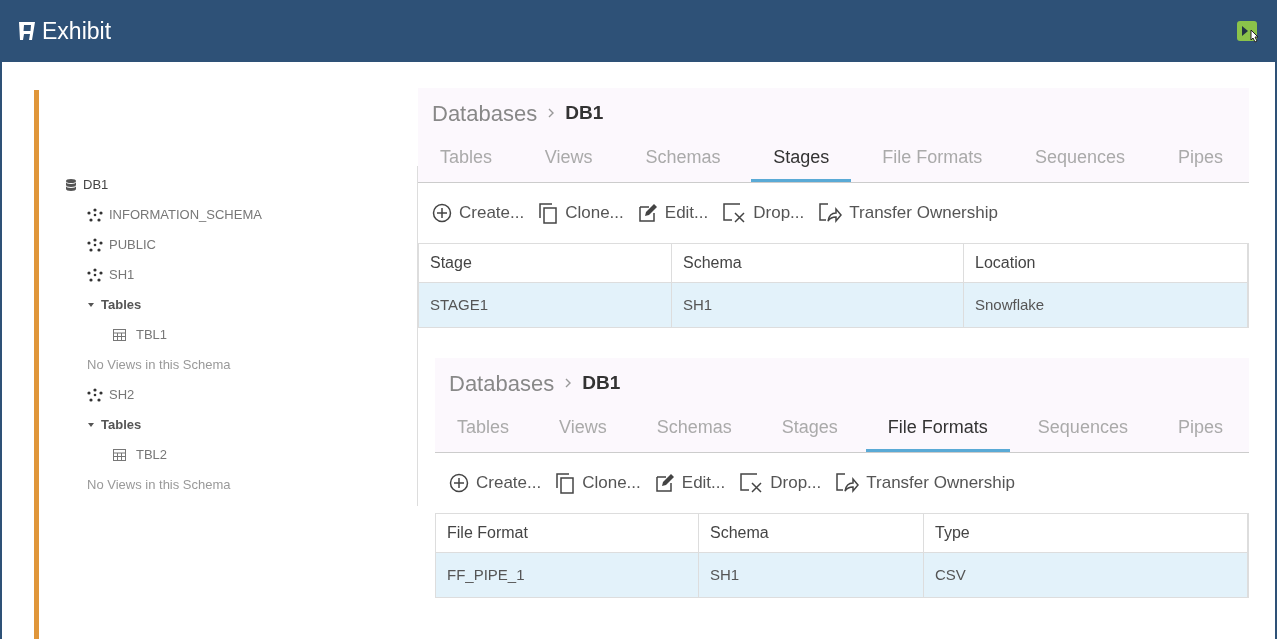  What do you see at coordinates (545, 305) in the screenshot?
I see `table-cell: STAGE1` at bounding box center [545, 305].